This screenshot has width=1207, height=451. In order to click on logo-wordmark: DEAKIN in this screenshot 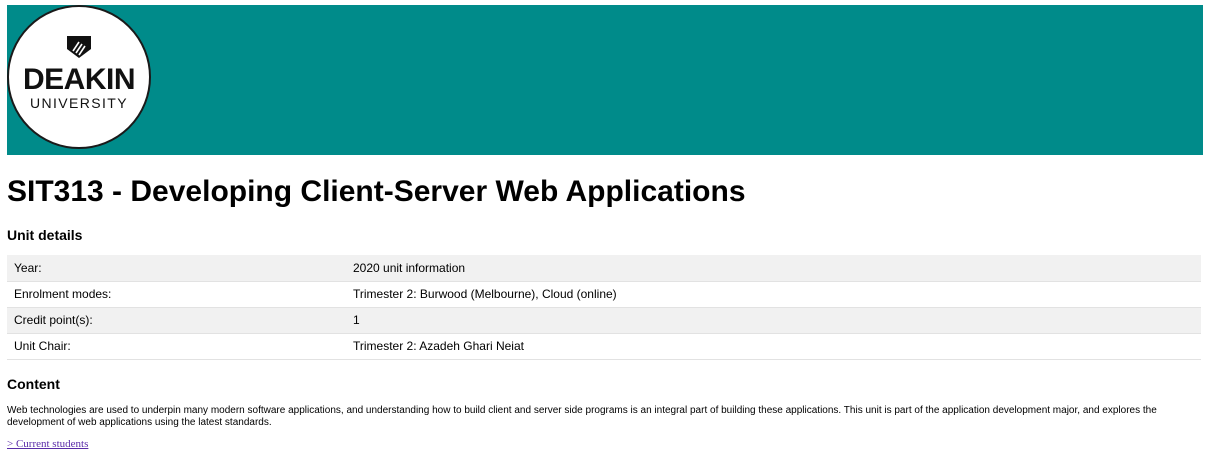, I will do `click(79, 79)`.